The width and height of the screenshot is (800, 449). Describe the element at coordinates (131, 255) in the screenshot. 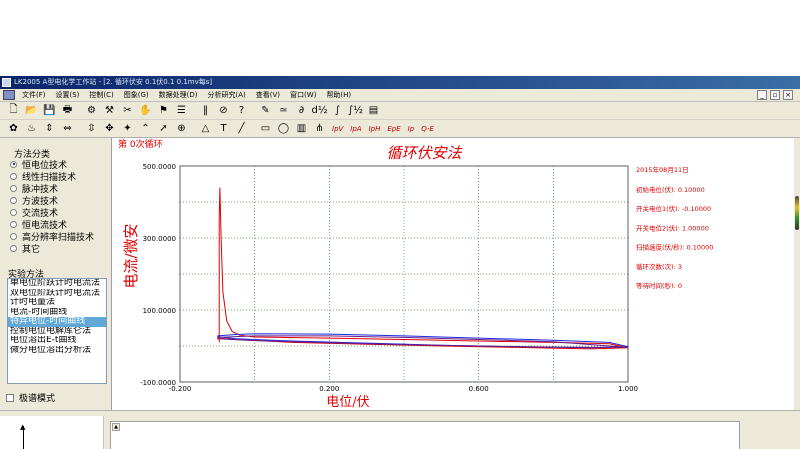

I see `y-axis-label: 电流/微安` at that location.